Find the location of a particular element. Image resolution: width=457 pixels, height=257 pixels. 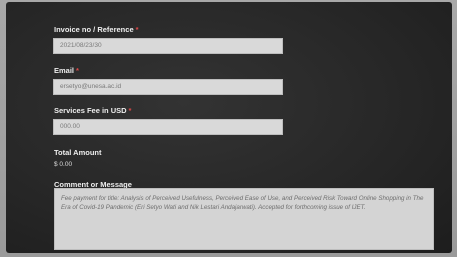

total-amount-label: Total Amount is located at coordinates (78, 152).